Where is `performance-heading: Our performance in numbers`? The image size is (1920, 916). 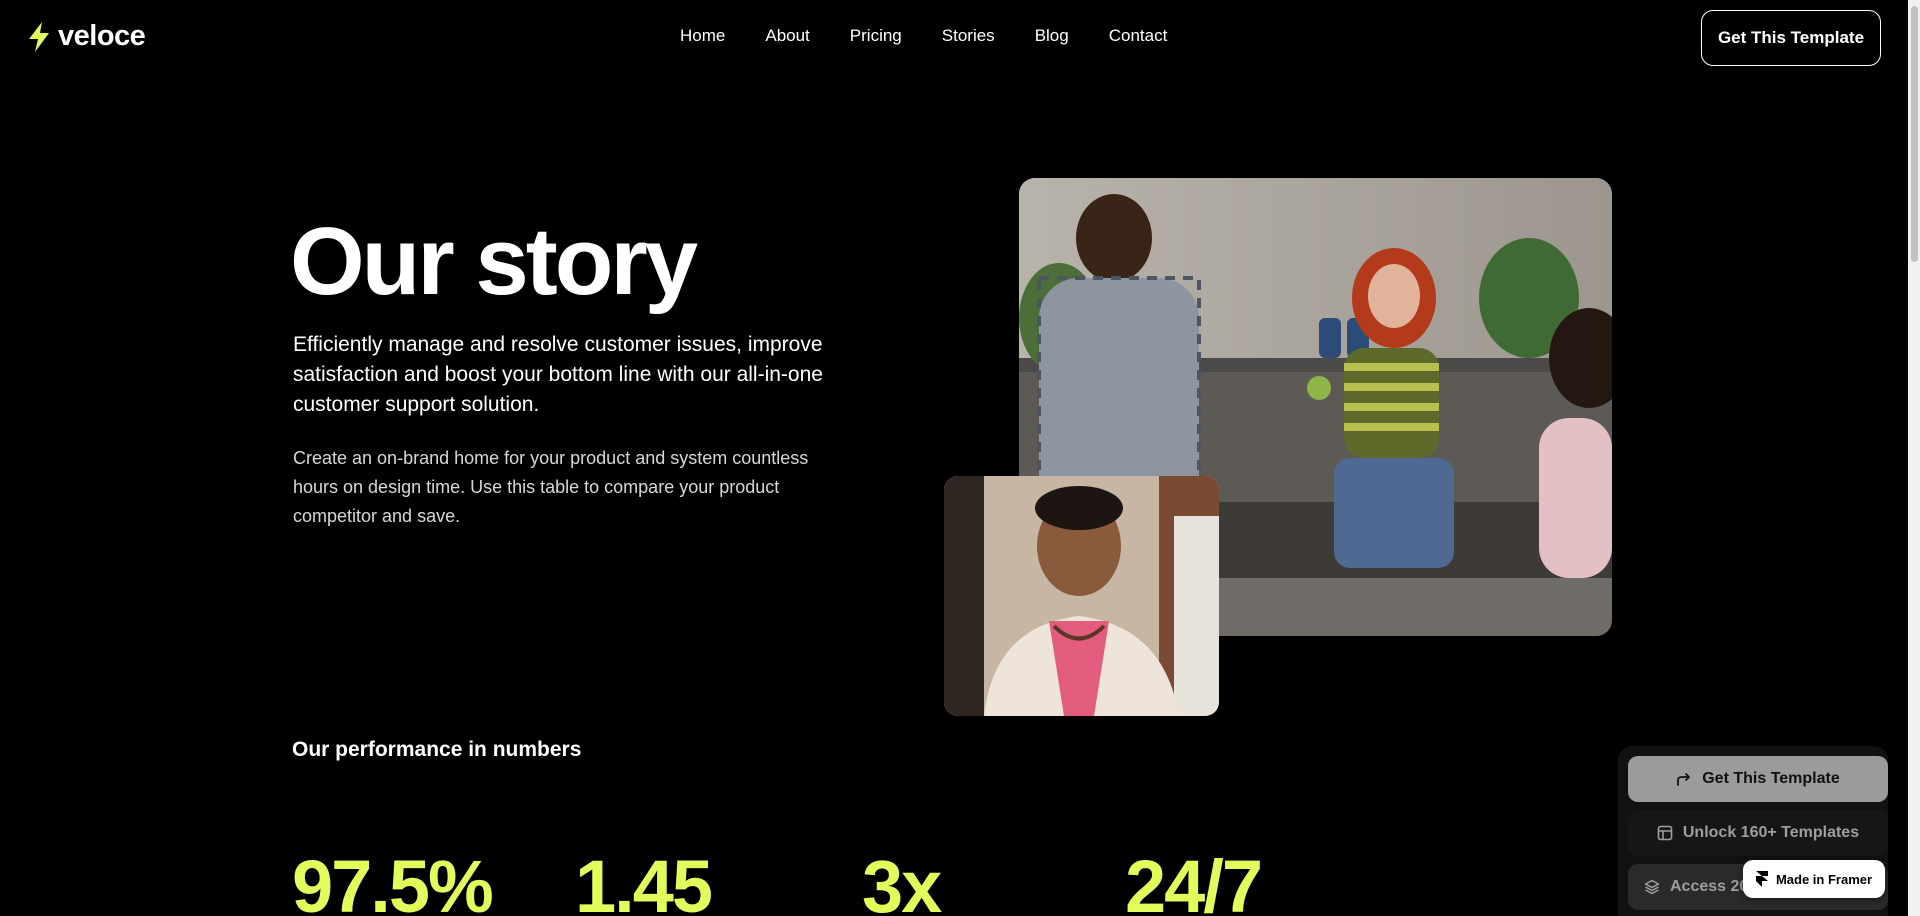 performance-heading: Our performance in numbers is located at coordinates (437, 749).